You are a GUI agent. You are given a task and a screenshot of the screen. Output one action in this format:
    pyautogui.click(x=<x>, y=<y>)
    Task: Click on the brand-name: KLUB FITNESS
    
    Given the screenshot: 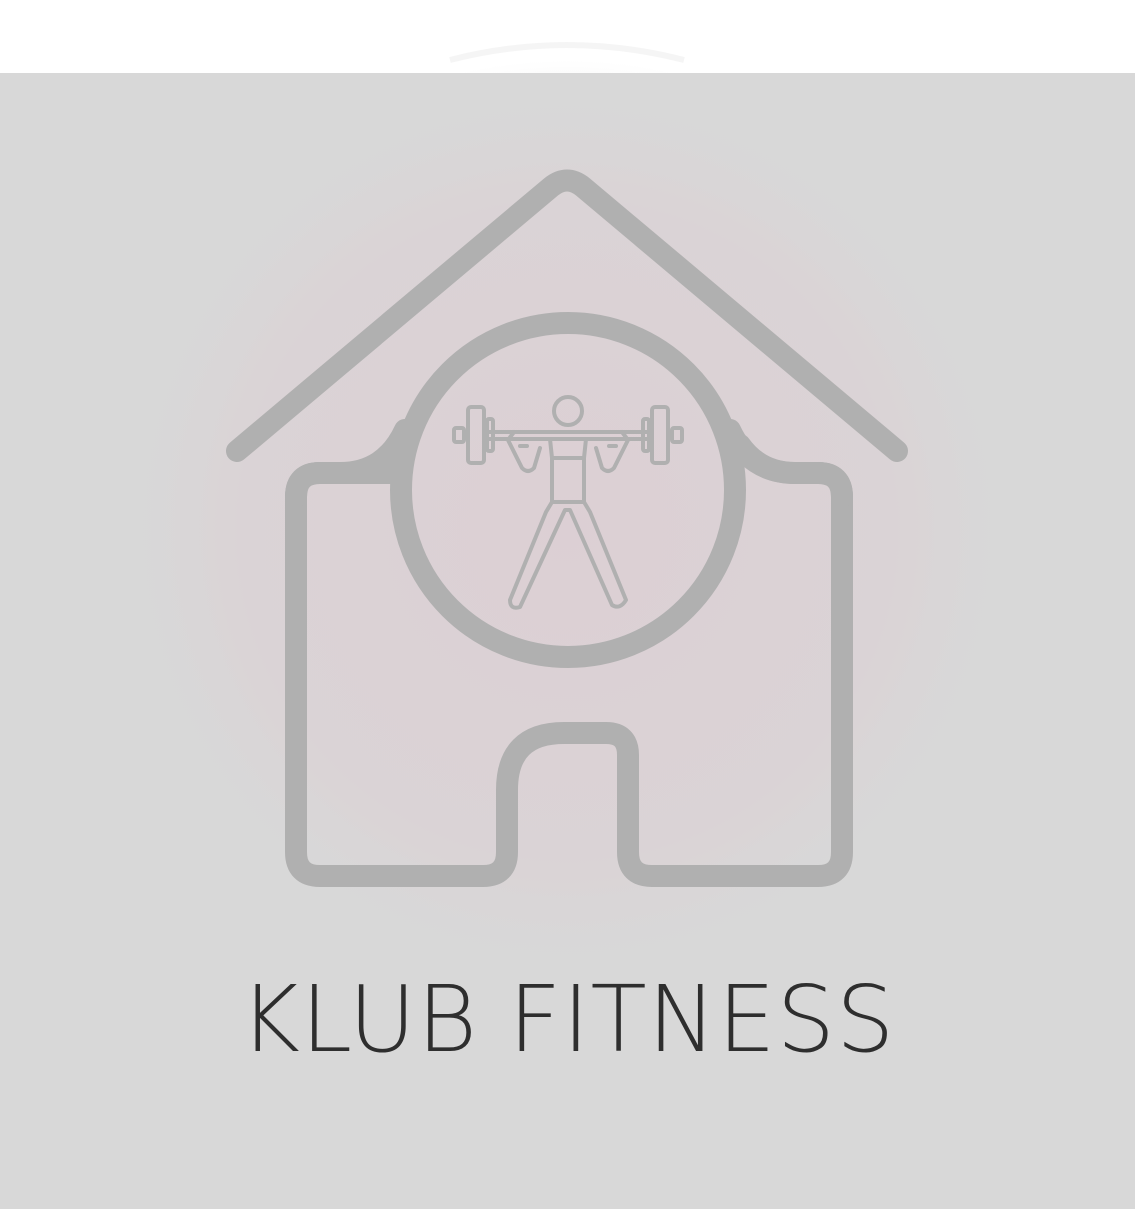 What is the action you would take?
    pyautogui.click(x=567, y=1019)
    